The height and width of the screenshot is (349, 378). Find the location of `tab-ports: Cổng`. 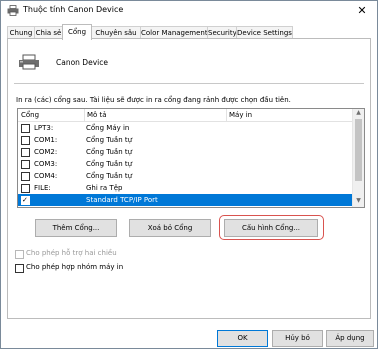

tab-ports: Cổng is located at coordinates (77, 32).